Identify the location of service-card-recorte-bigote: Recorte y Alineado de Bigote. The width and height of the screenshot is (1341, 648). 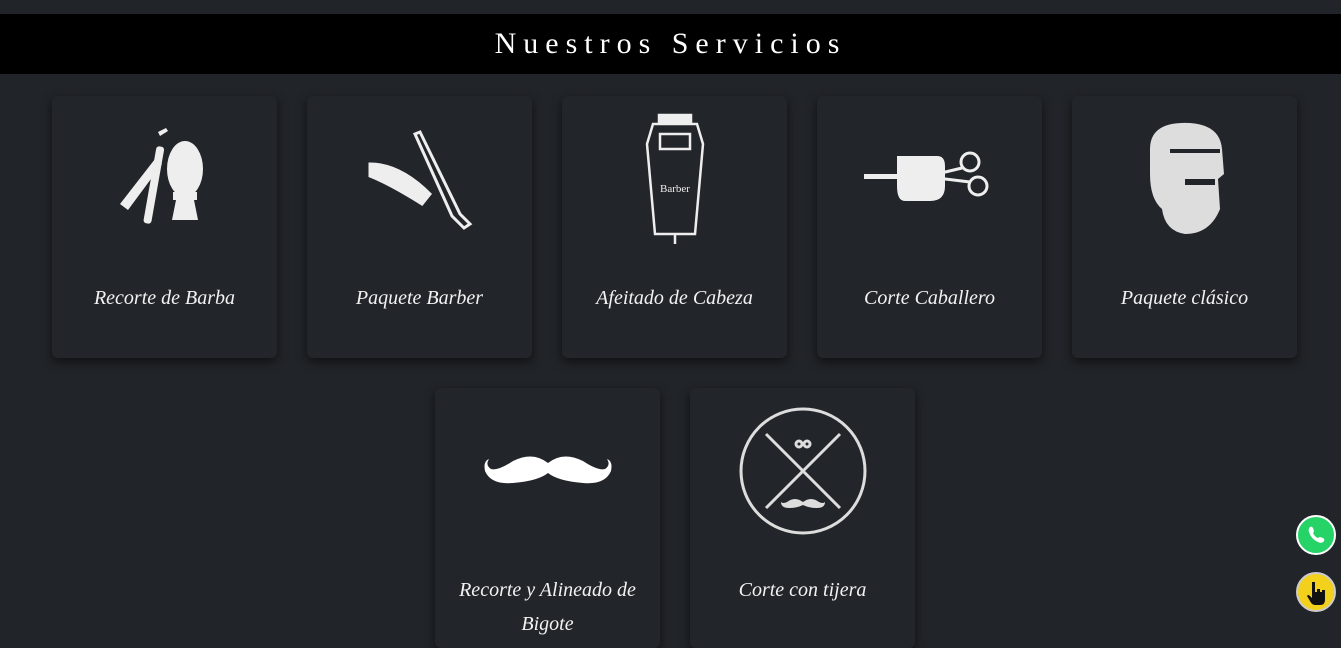
(547, 518).